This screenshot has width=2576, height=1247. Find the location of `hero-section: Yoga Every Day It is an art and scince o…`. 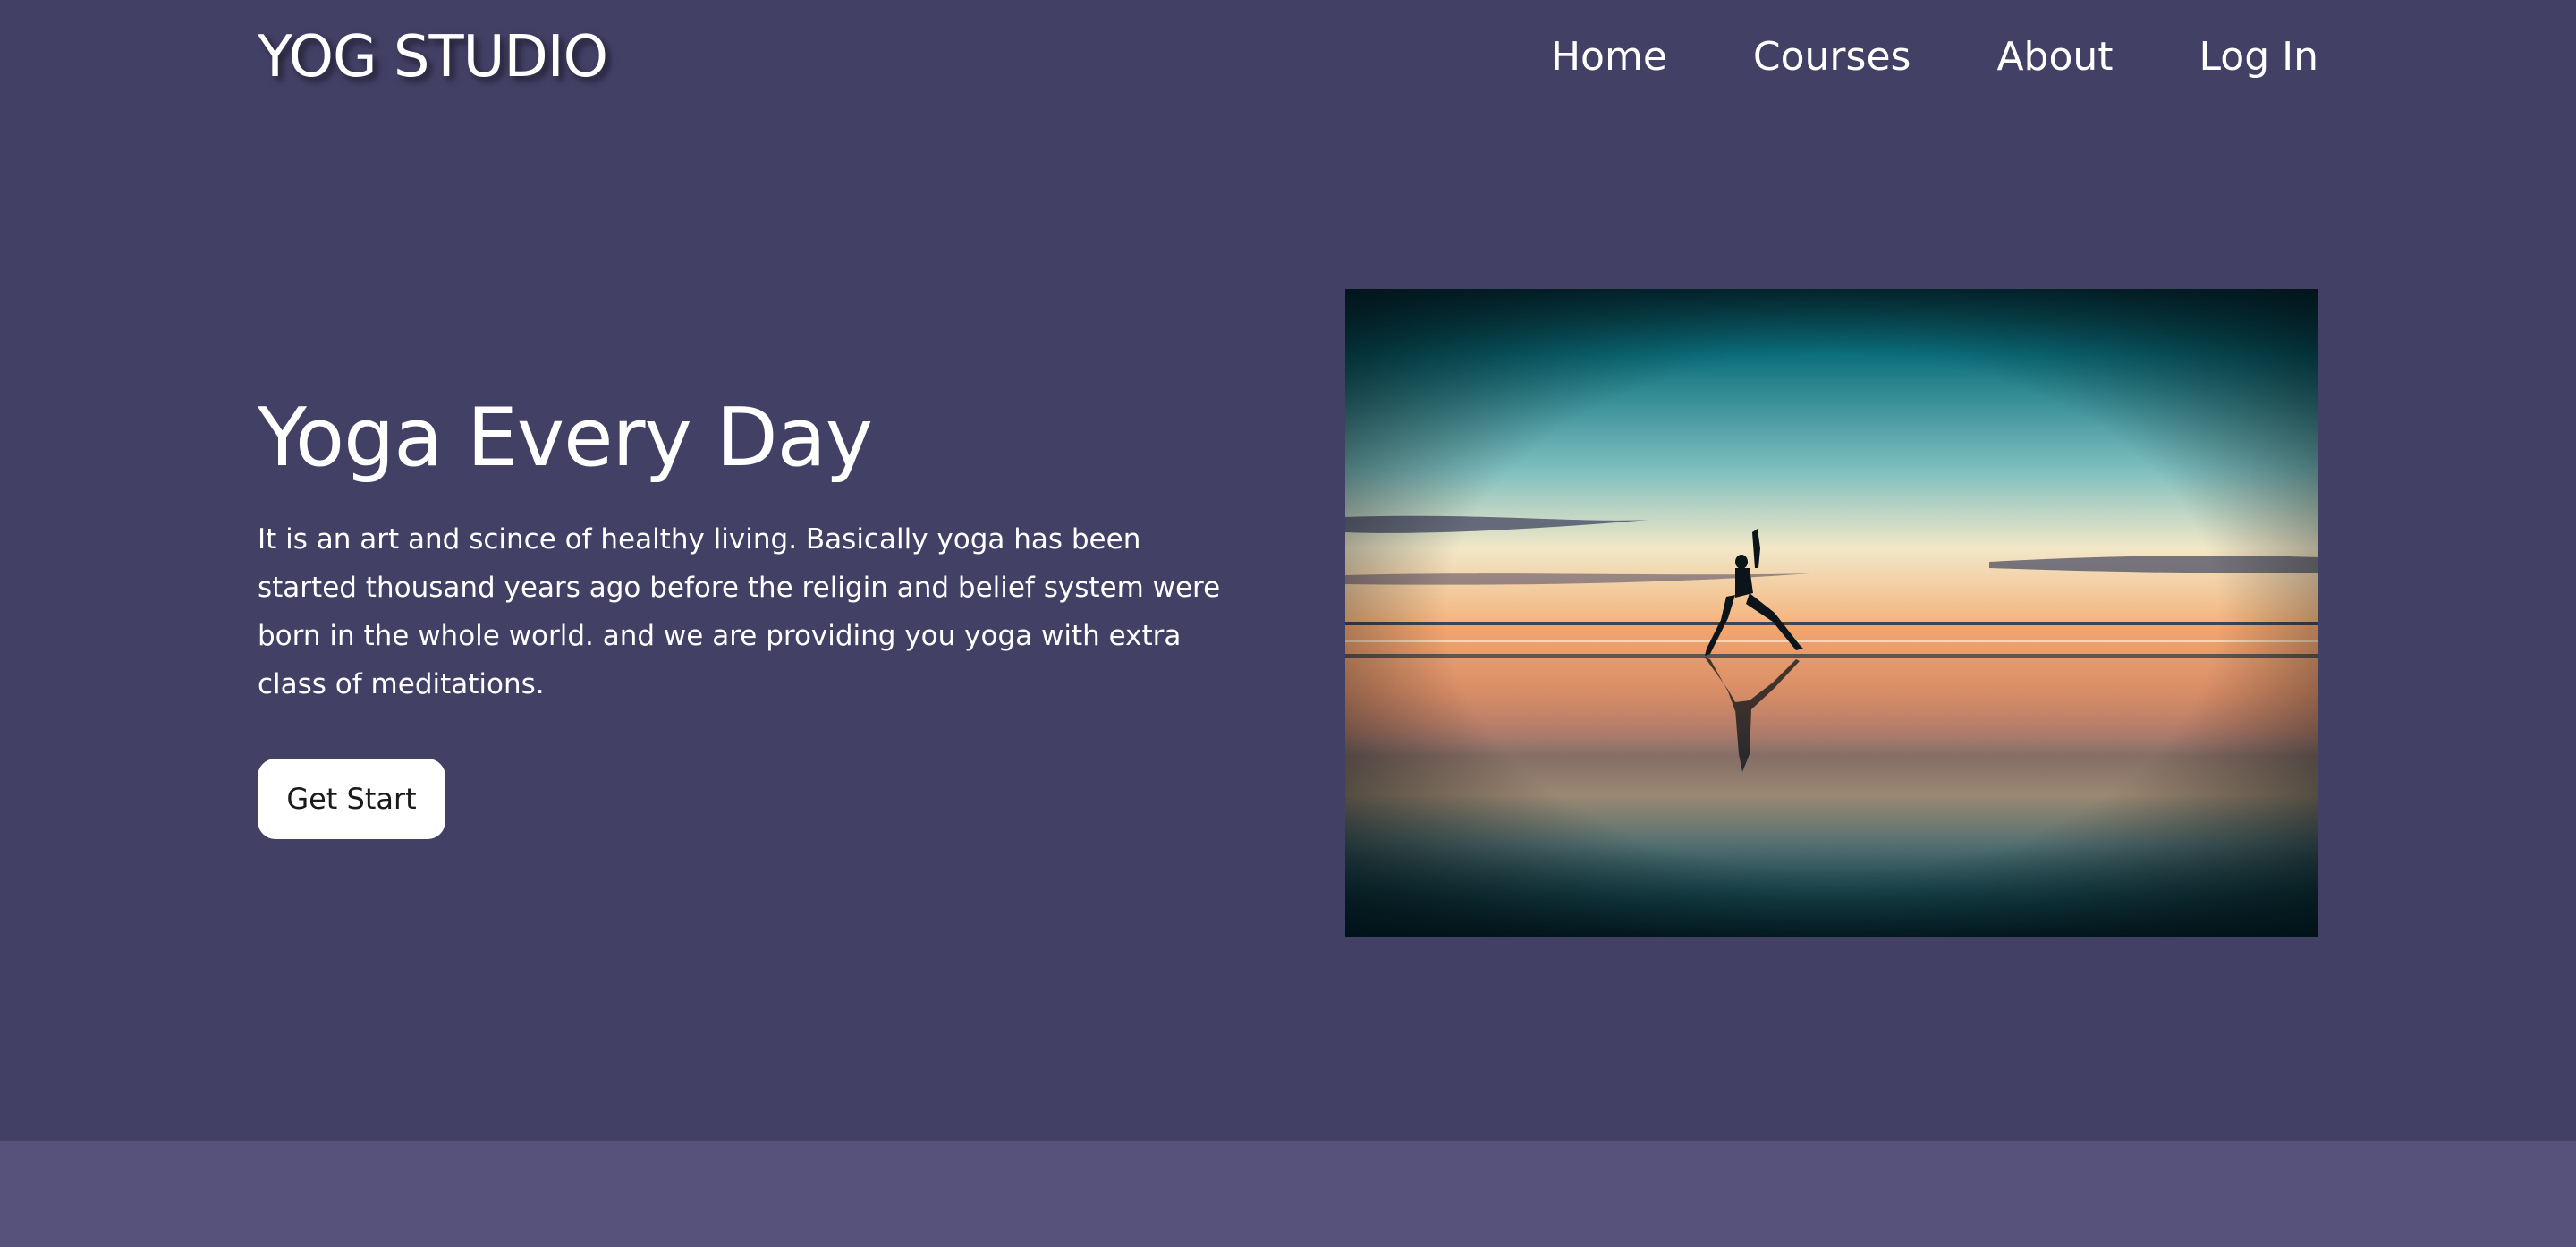

hero-section: Yoga Every Day It is an art and scince o… is located at coordinates (758, 546).